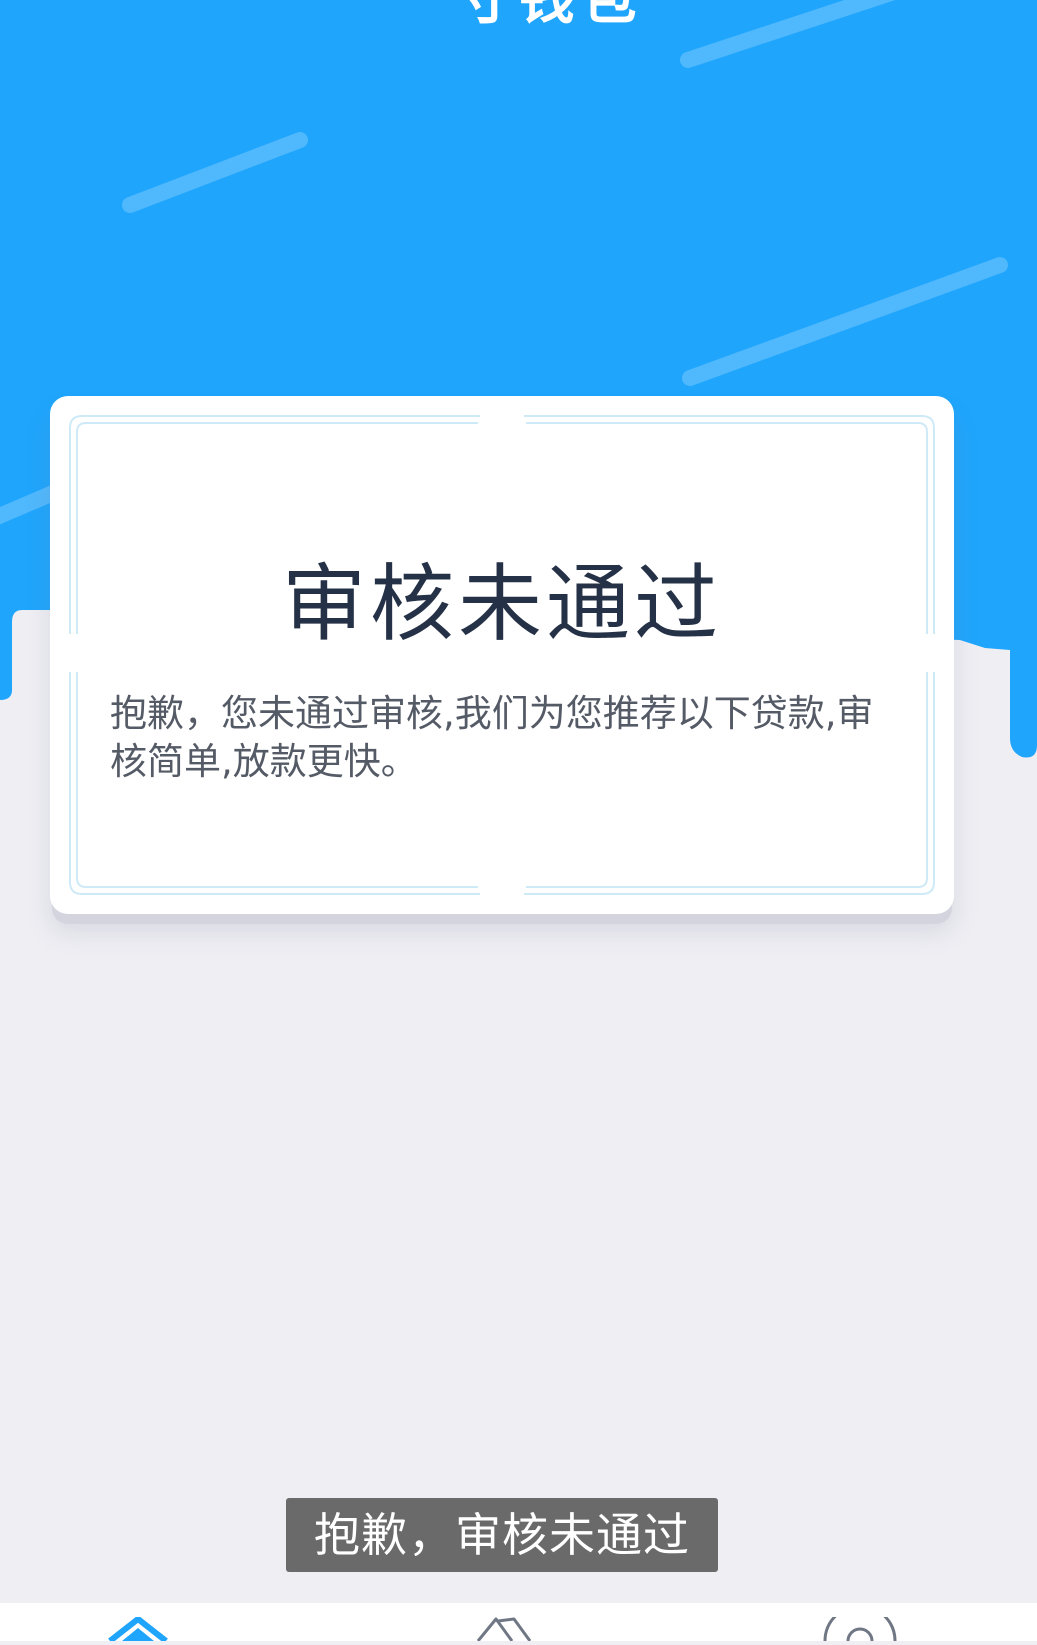 This screenshot has height=1645, width=1037. I want to click on app-title: 一寸钱包, so click(518, 15).